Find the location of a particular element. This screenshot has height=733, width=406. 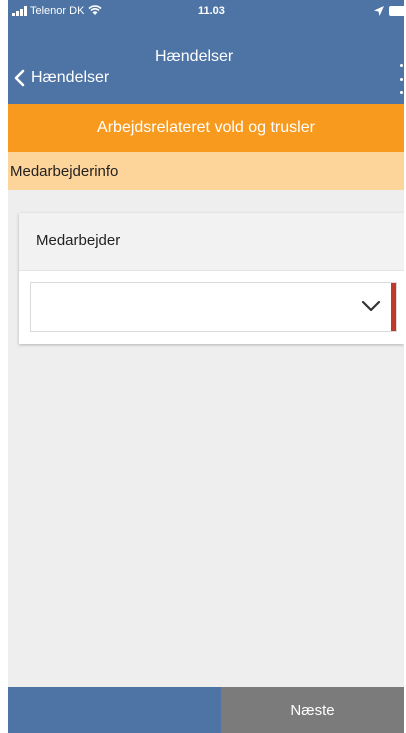

back-button: Hændelser is located at coordinates (60, 78).